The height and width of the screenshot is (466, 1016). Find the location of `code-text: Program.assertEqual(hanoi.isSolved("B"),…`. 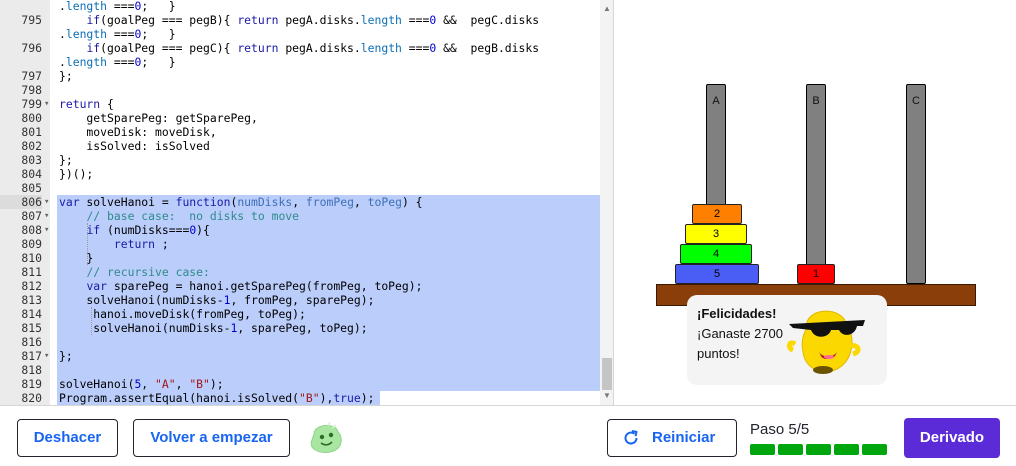

code-text: Program.assertEqual(hanoi.isSolved("B"),… is located at coordinates (216, 398).